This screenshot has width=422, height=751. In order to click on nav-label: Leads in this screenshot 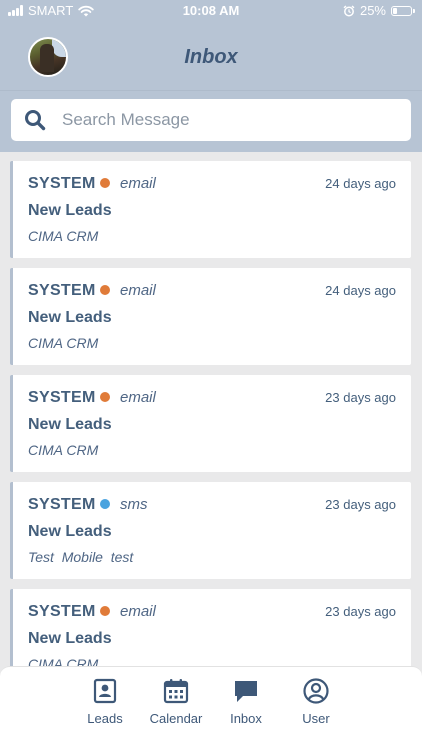, I will do `click(105, 718)`.